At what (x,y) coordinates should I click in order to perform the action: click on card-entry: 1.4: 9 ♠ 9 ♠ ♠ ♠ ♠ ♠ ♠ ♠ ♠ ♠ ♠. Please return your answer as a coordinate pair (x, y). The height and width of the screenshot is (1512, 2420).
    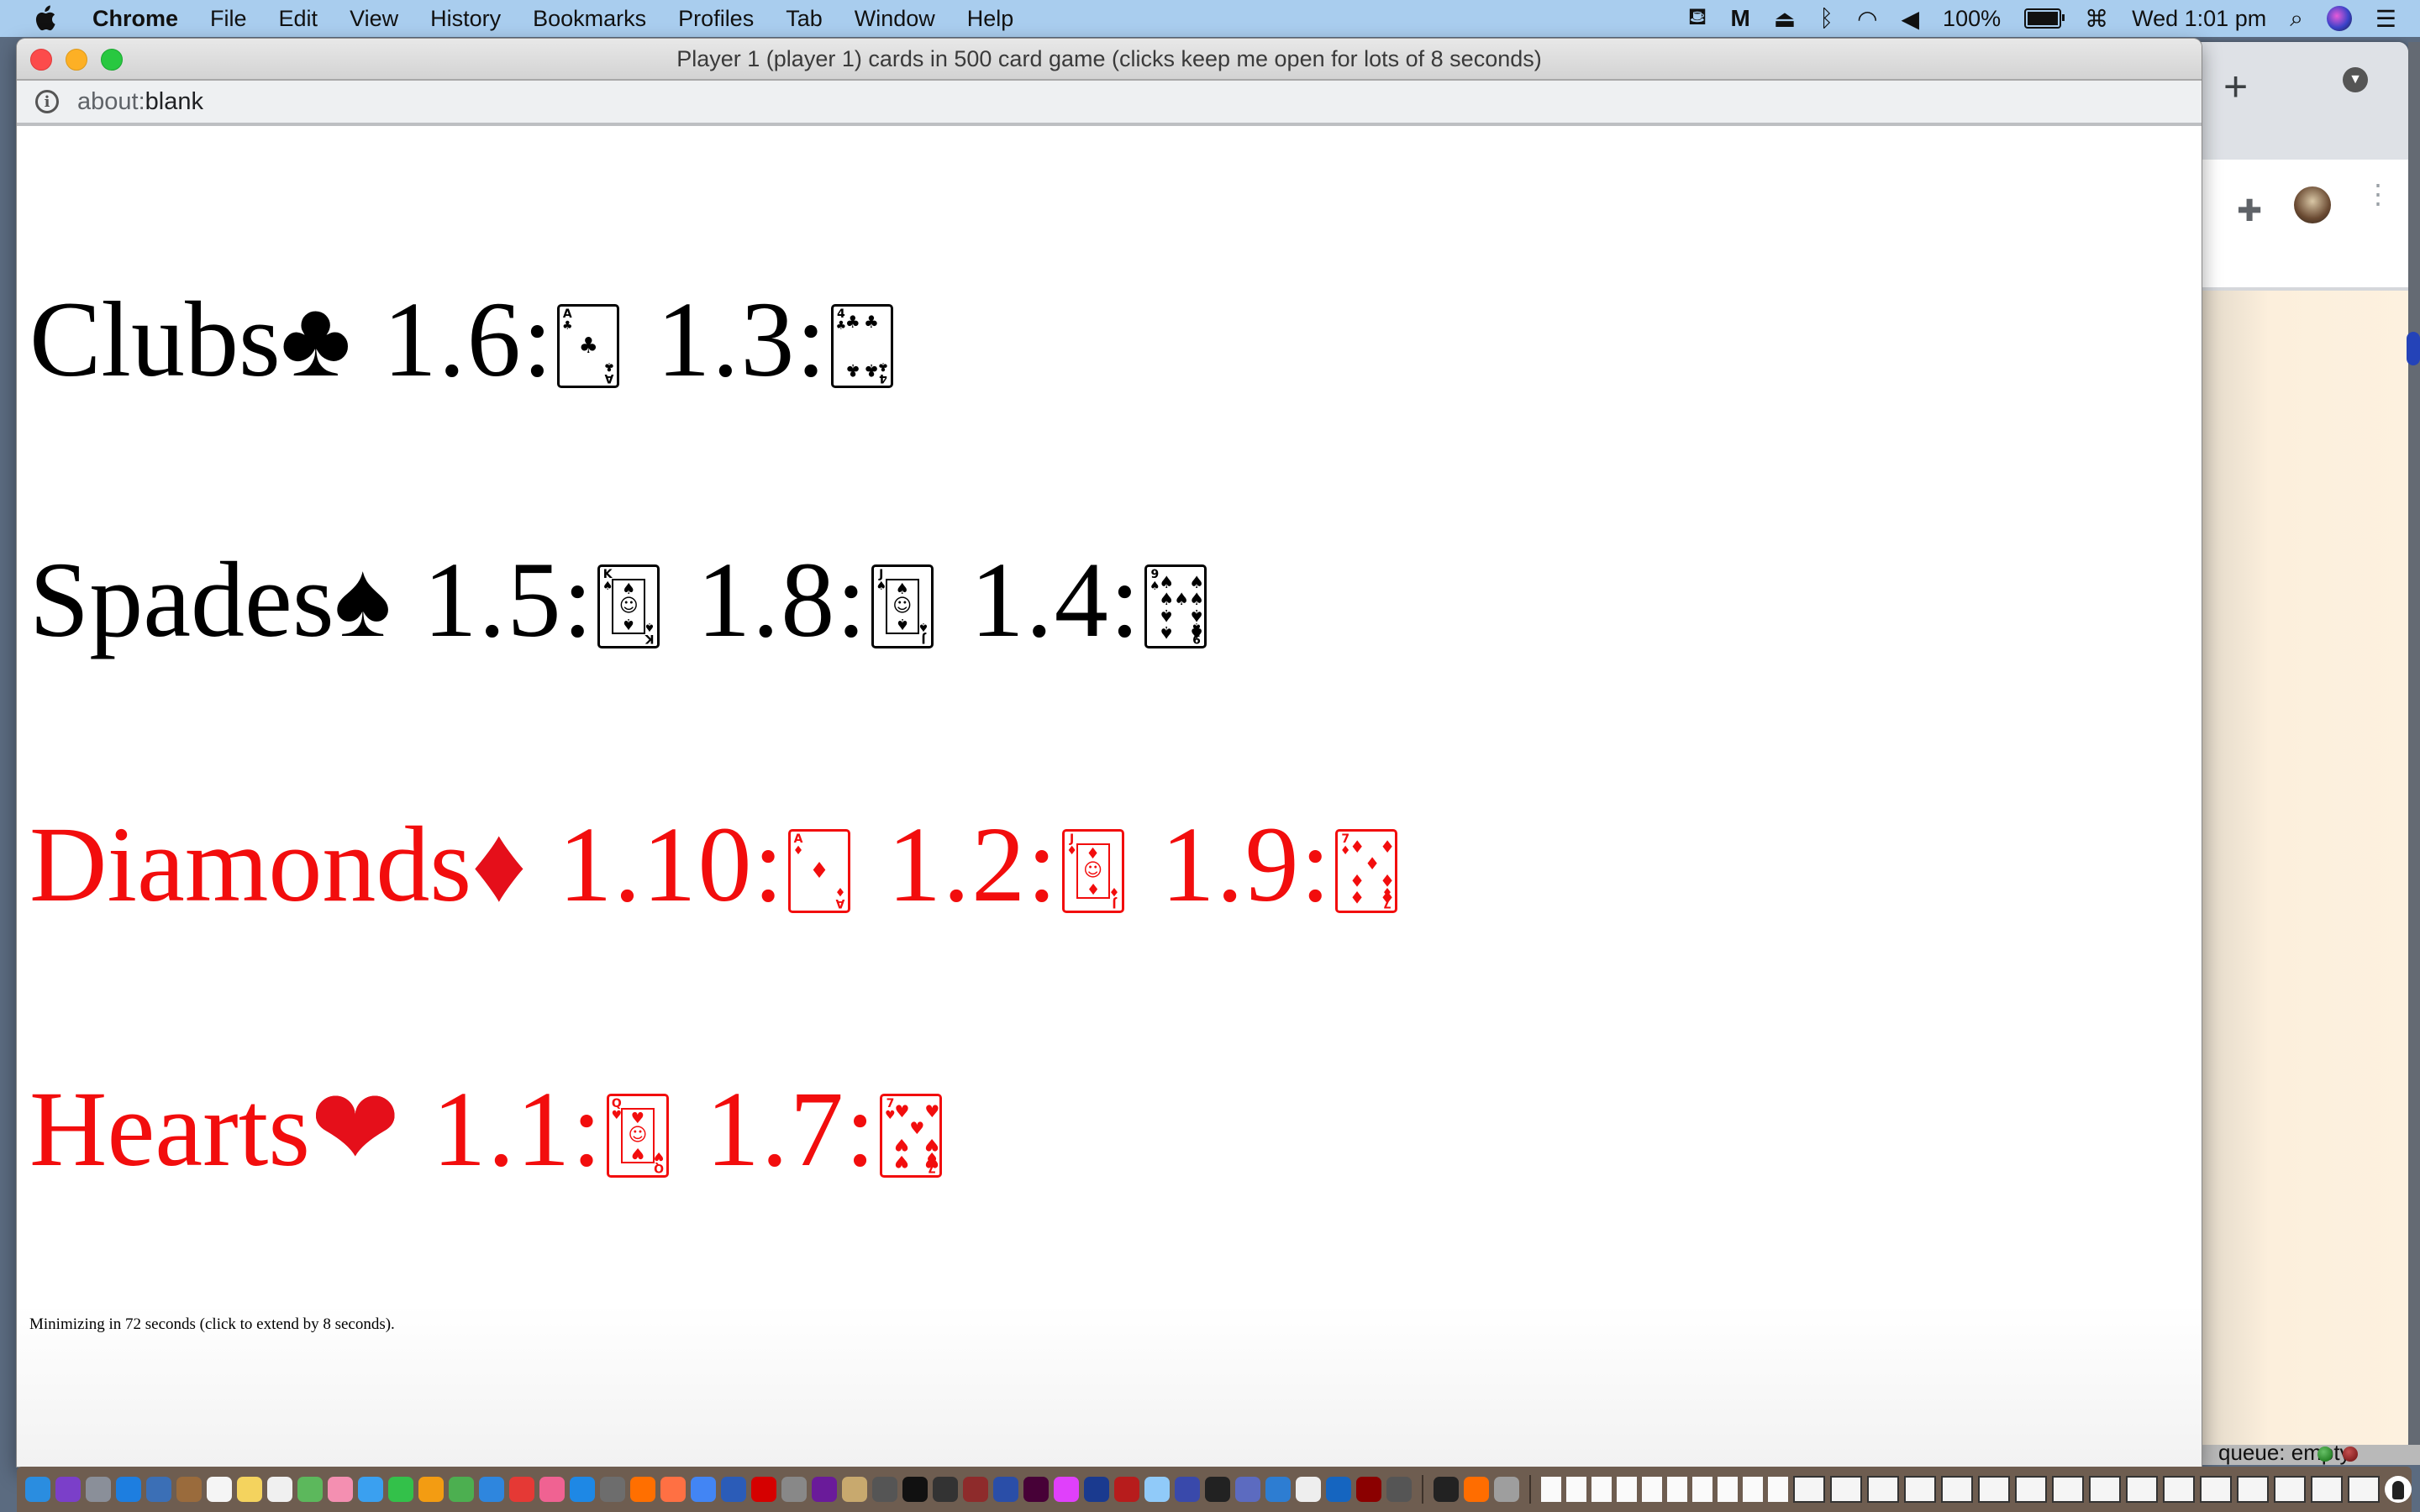
    Looking at the image, I should click on (1089, 600).